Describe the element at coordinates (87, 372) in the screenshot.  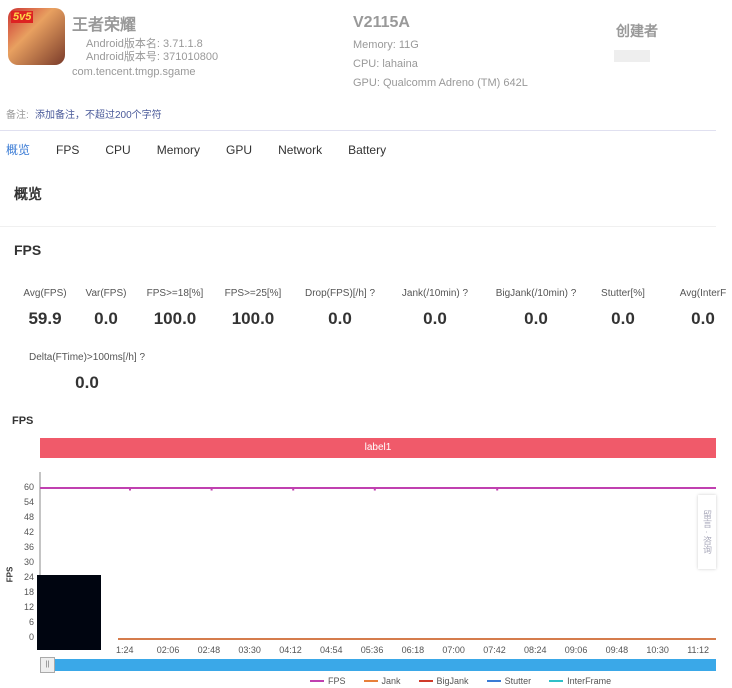
I see `metric: Delta(FTime)>100ms[/h] ? 0.0` at that location.